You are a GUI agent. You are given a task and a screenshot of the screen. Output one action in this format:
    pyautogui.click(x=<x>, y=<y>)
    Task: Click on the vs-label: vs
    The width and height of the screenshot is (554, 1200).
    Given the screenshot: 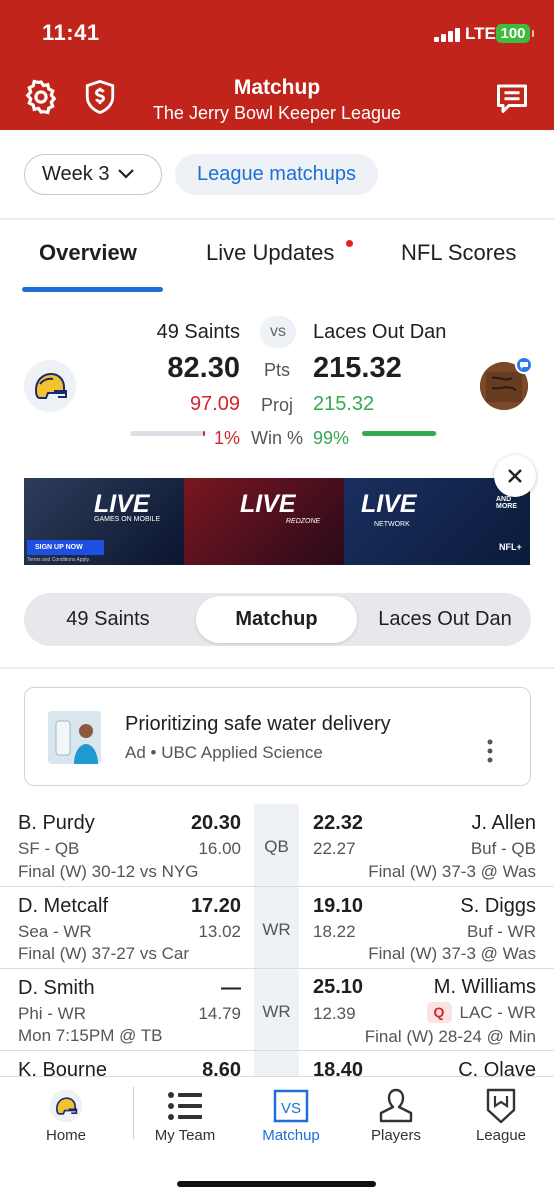 What is the action you would take?
    pyautogui.click(x=278, y=332)
    